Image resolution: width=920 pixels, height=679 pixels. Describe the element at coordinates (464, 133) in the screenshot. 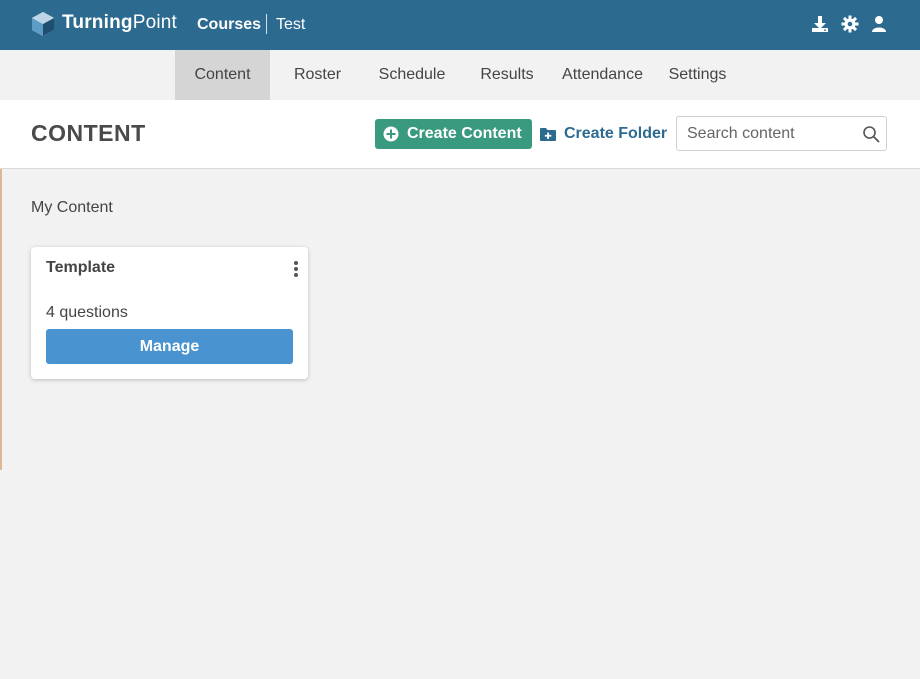

I see `create-content-label: Create Content` at that location.